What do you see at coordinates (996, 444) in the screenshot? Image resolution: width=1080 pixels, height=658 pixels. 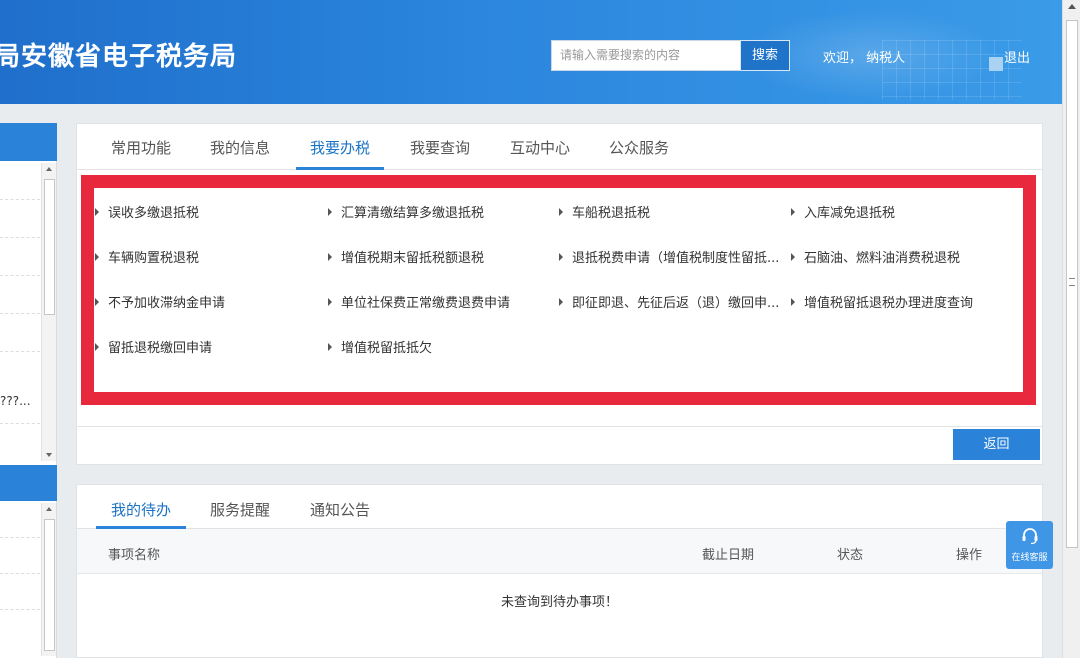 I see `back-button: 返回` at bounding box center [996, 444].